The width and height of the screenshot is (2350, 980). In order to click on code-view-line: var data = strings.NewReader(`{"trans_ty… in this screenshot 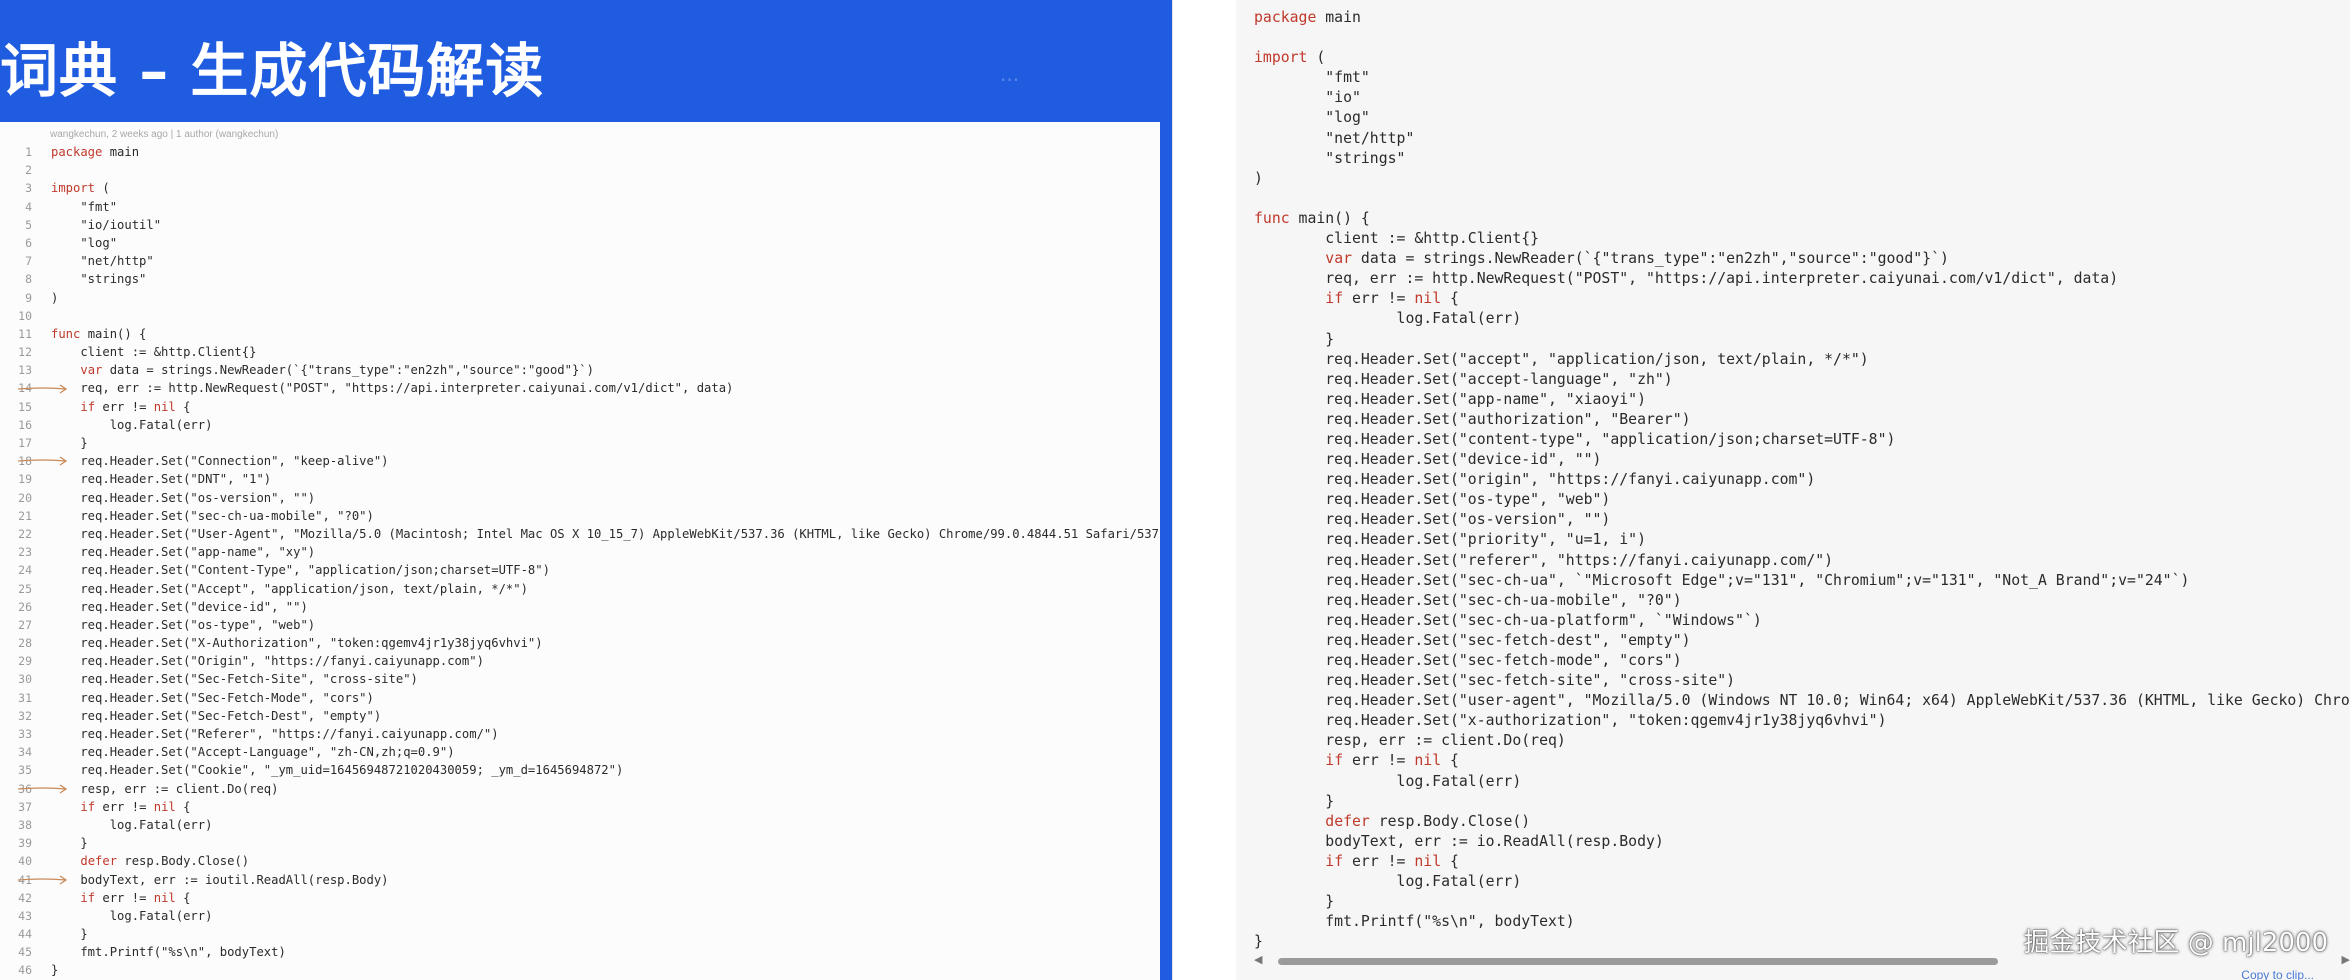, I will do `click(1637, 259)`.